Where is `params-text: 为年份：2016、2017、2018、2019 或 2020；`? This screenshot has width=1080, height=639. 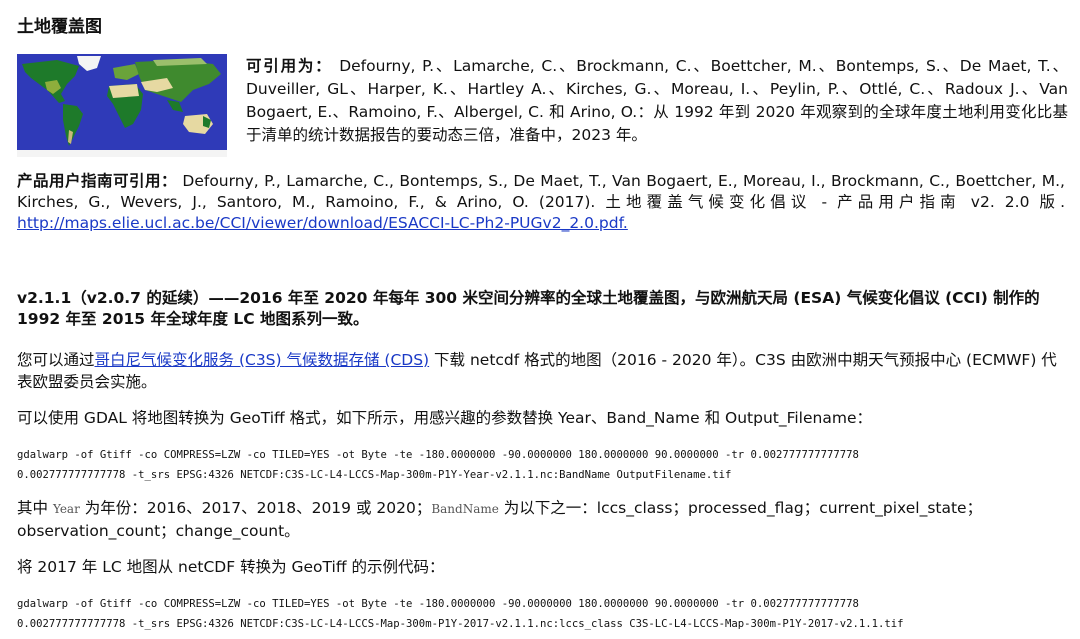 params-text: 为年份：2016、2017、2018、2019 或 2020； is located at coordinates (255, 508).